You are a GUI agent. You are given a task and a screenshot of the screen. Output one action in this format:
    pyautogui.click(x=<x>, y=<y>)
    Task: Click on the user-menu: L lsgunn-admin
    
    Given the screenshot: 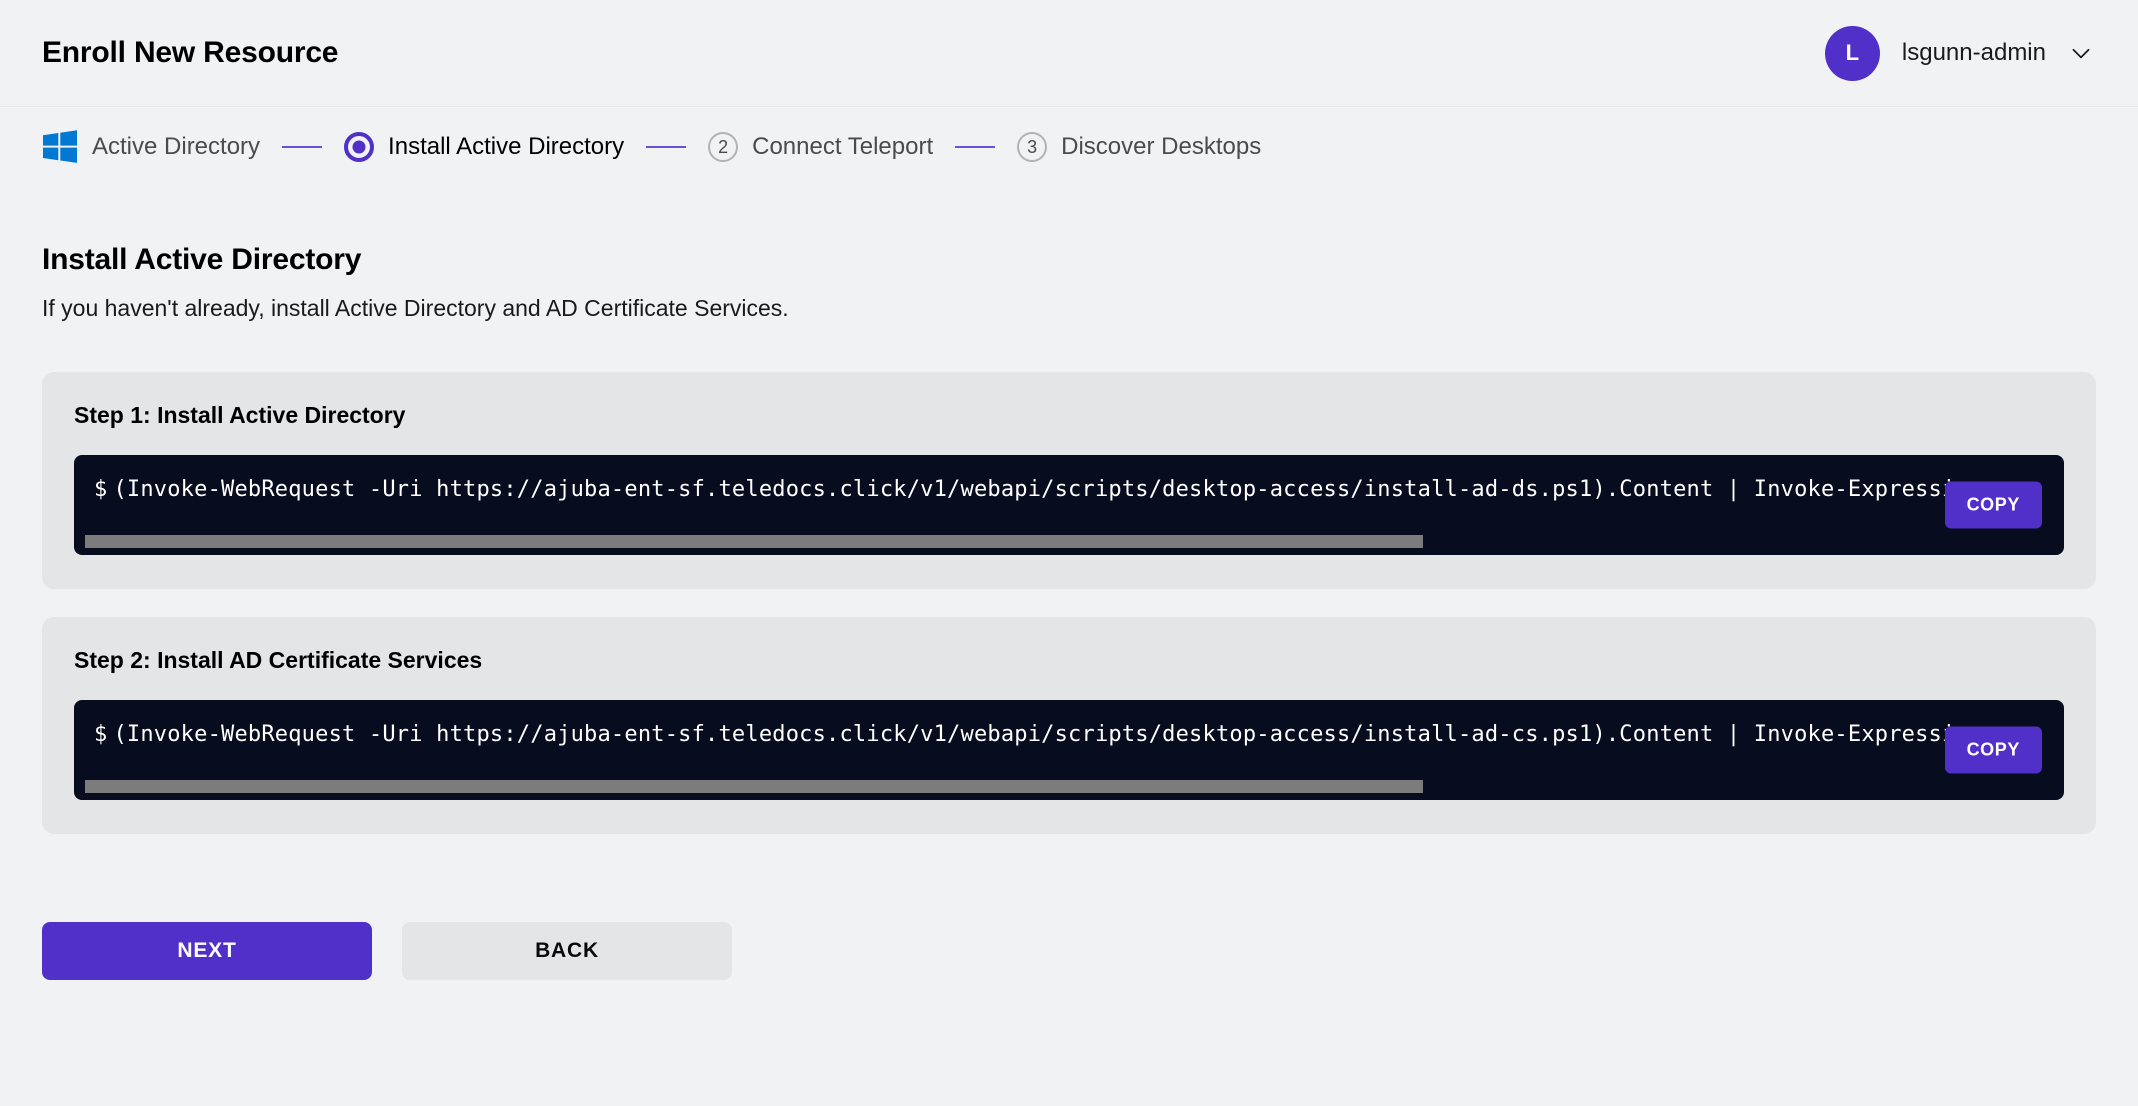 What is the action you would take?
    pyautogui.click(x=1963, y=53)
    